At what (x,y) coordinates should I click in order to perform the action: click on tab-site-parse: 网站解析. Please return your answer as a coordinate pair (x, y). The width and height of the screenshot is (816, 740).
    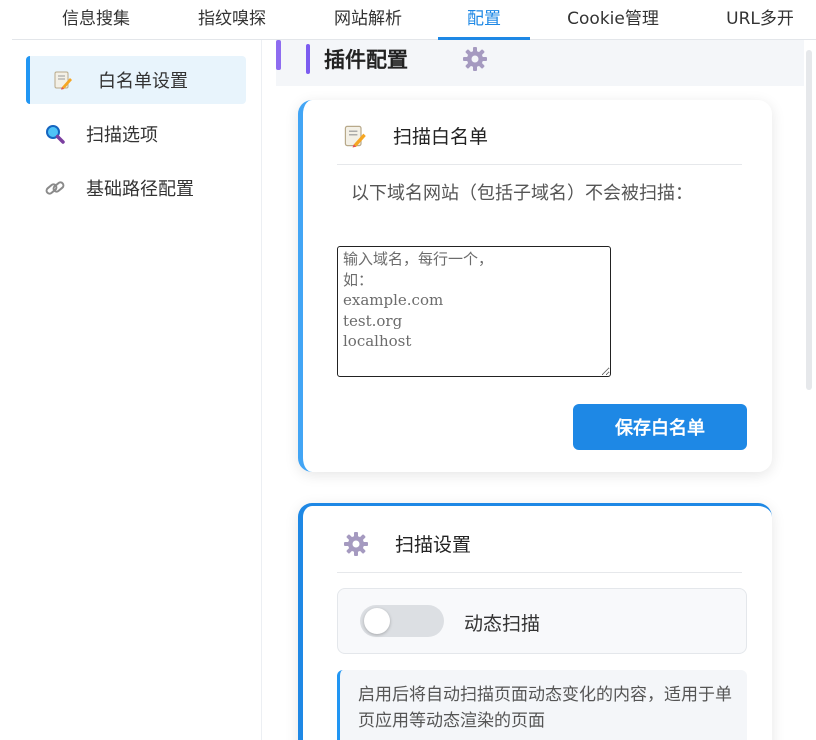
    Looking at the image, I should click on (368, 20).